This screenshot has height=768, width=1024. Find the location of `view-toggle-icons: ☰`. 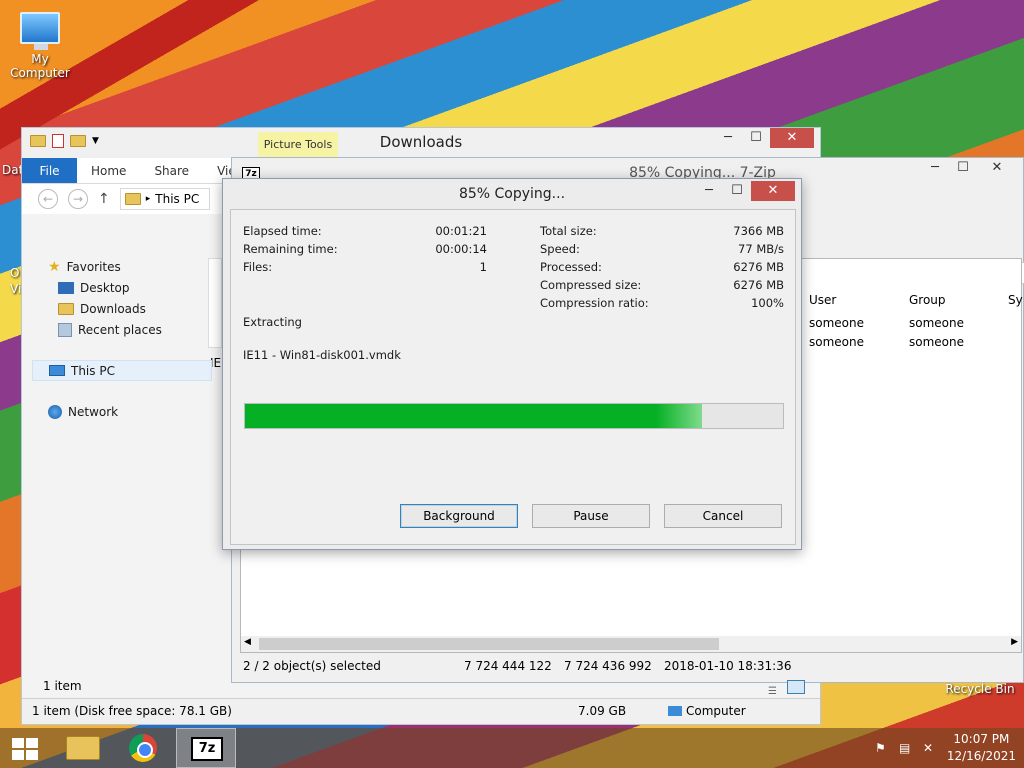

view-toggle-icons: ☰ is located at coordinates (792, 688).